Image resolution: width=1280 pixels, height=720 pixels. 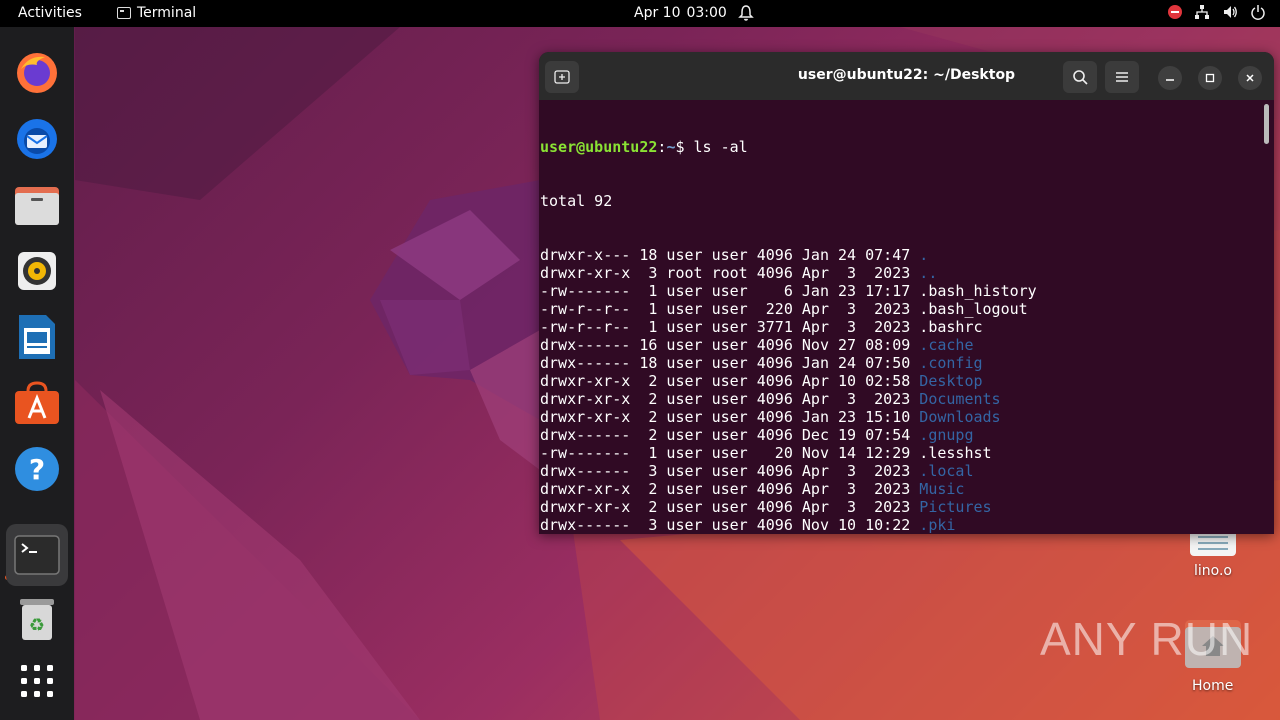 I want to click on directory-name: .config, so click(x=951, y=363).